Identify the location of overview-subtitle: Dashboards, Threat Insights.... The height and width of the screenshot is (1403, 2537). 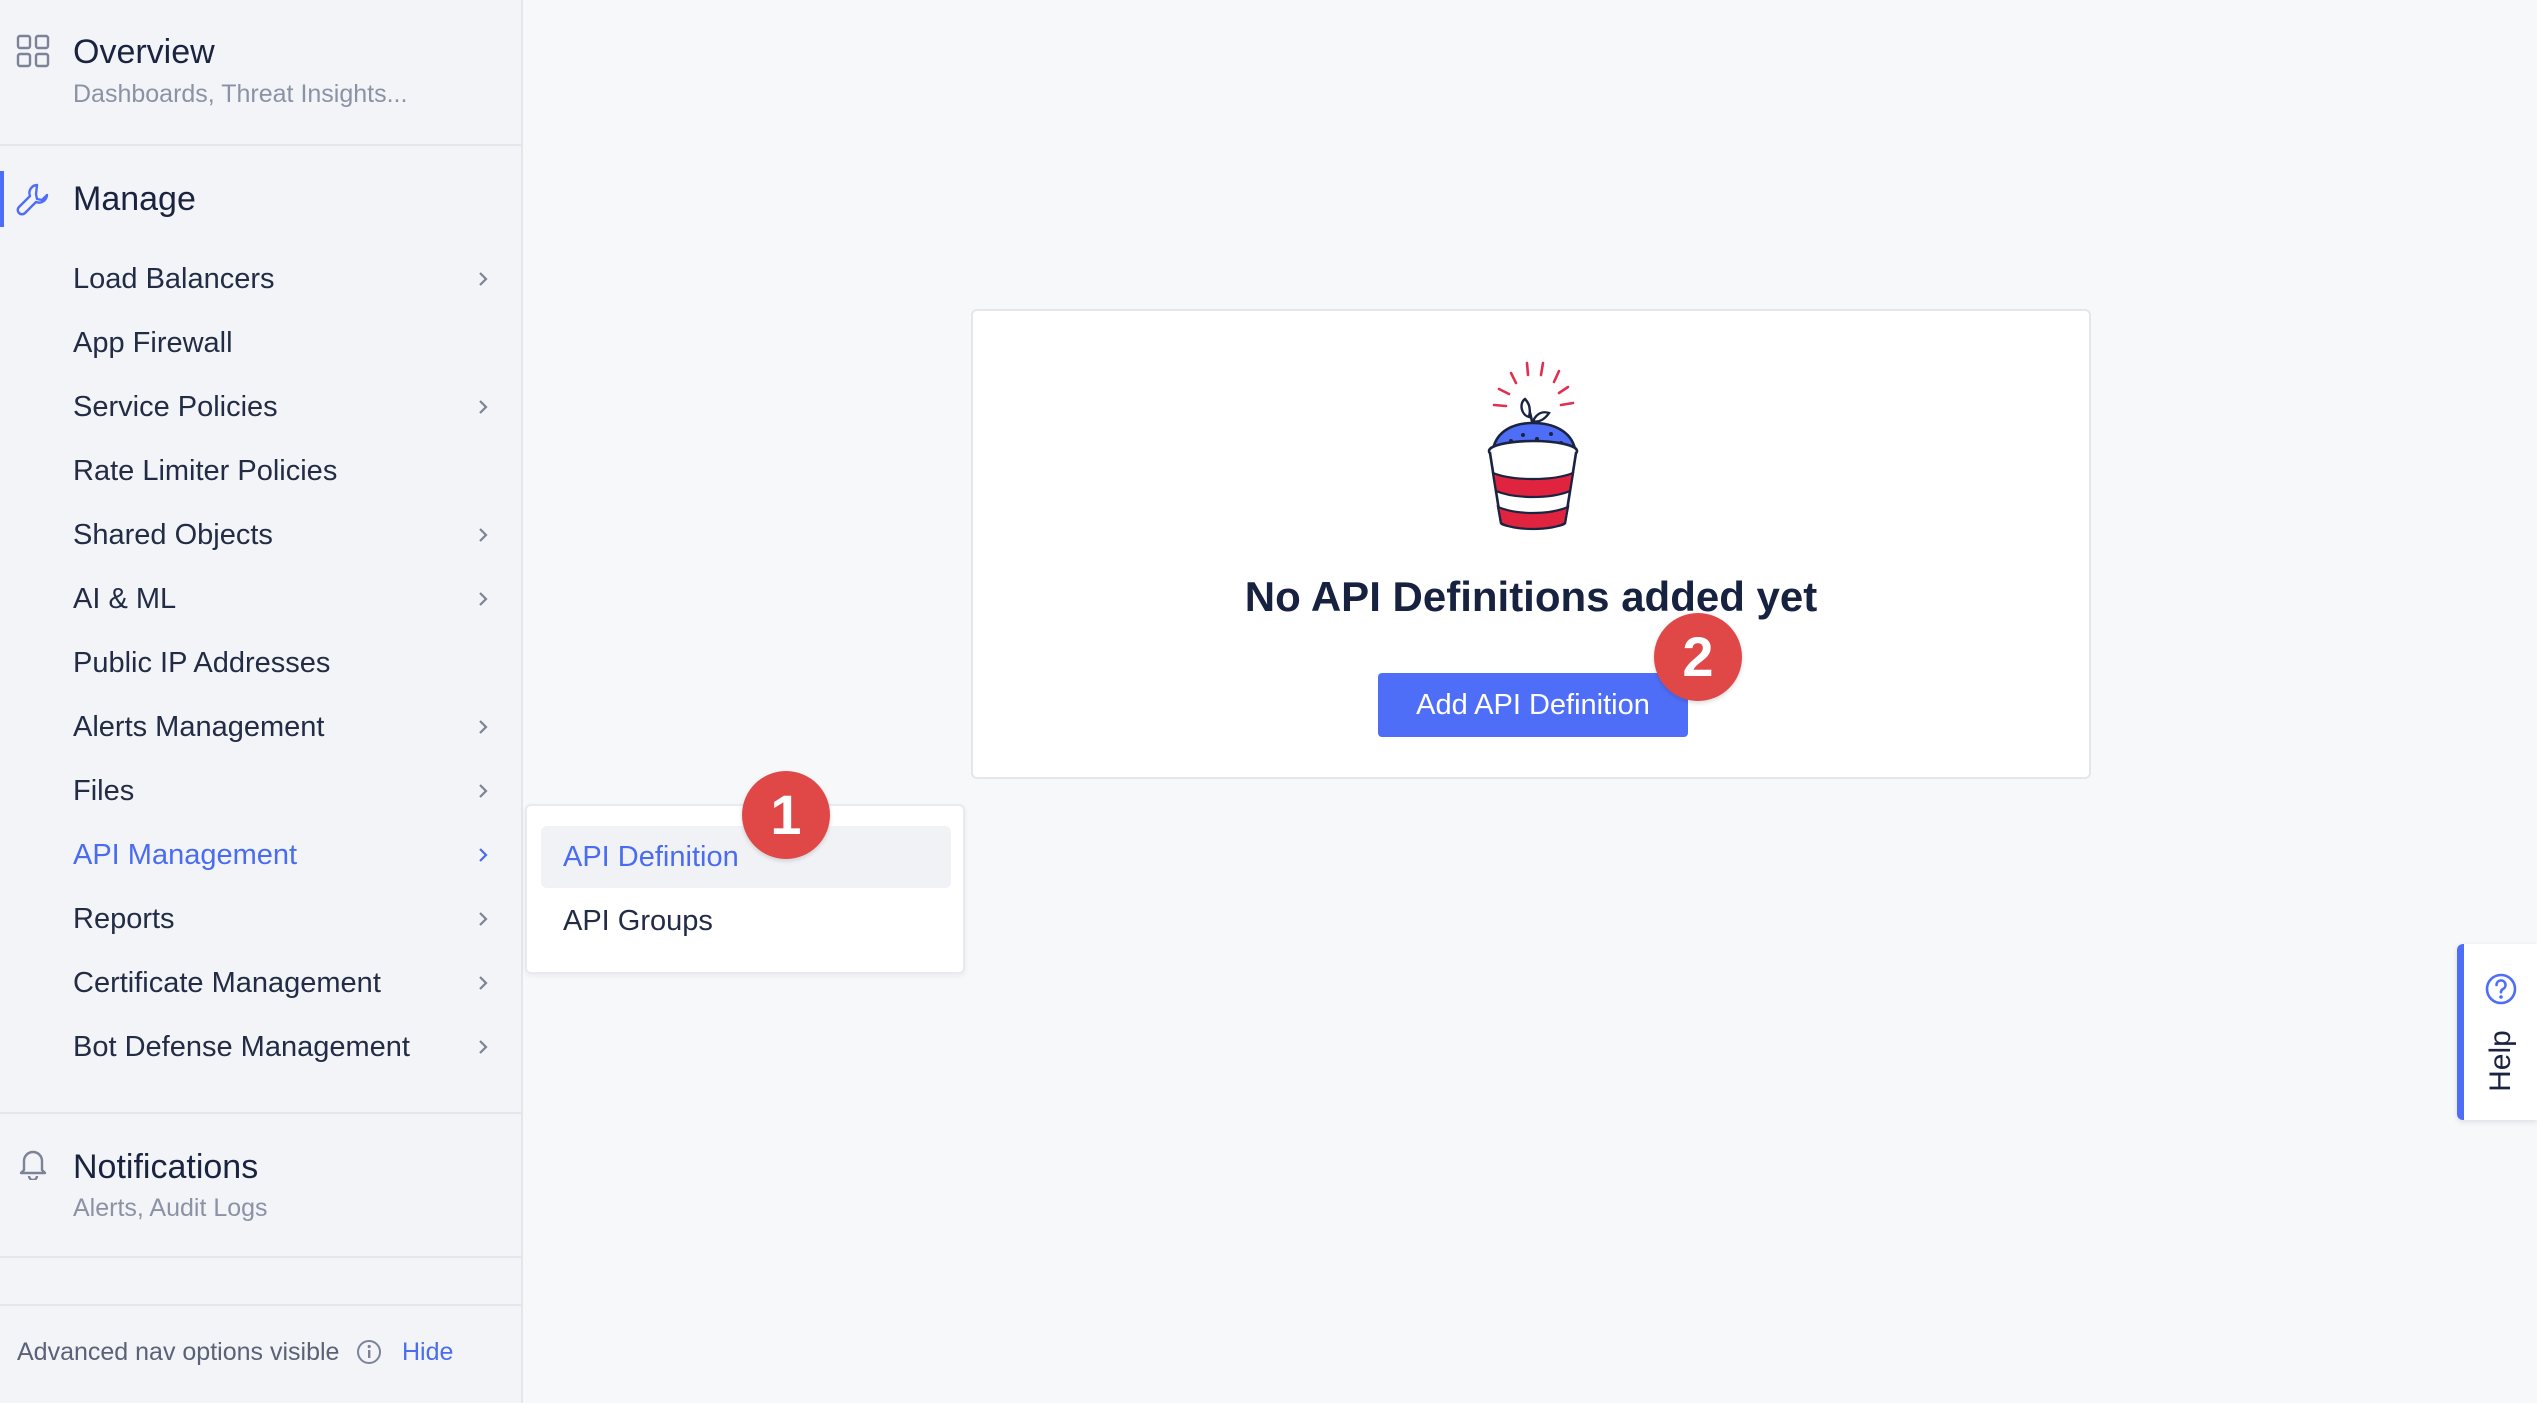
(240, 94).